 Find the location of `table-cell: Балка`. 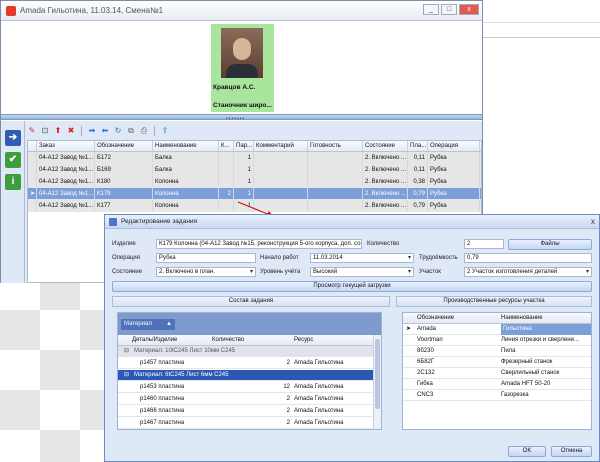

table-cell: Балка is located at coordinates (186, 157).